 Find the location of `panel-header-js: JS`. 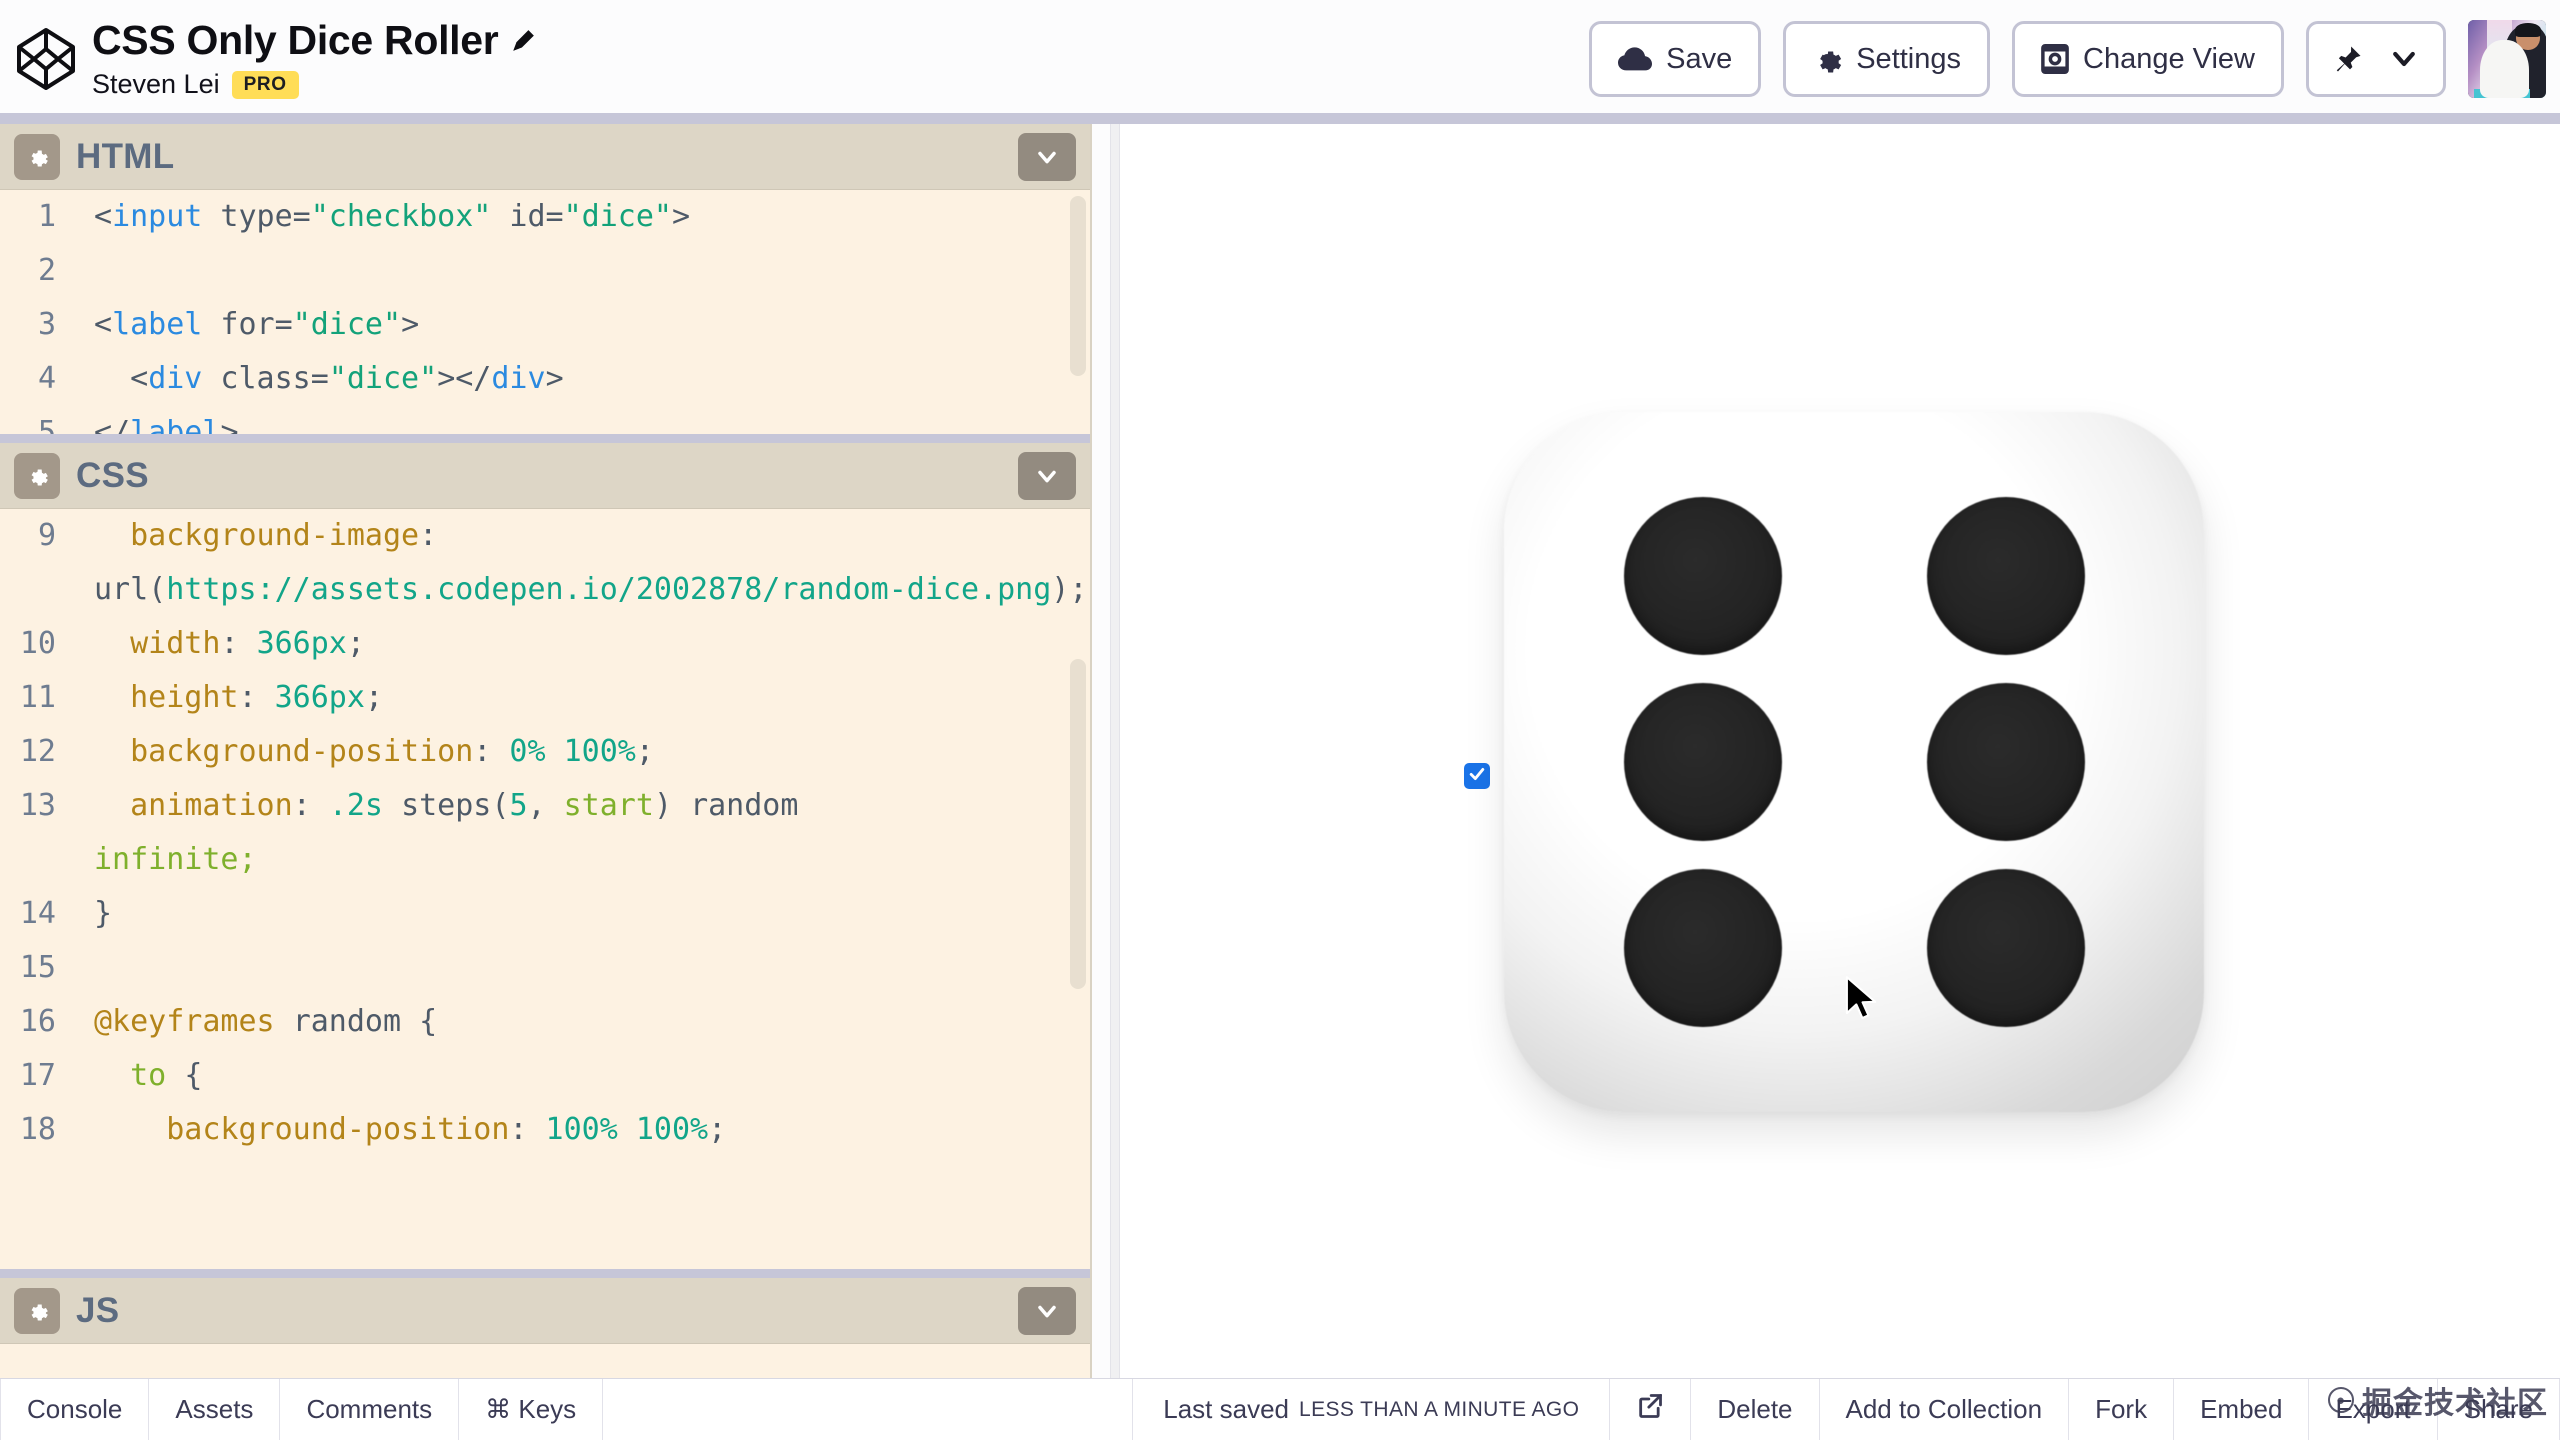

panel-header-js: JS is located at coordinates (545, 1306).